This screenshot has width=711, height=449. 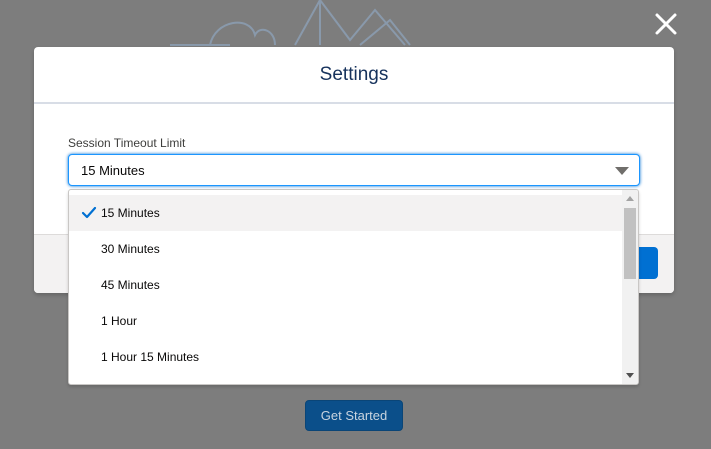 I want to click on option-item: 1 Hour 15 Minutes, so click(x=345, y=357).